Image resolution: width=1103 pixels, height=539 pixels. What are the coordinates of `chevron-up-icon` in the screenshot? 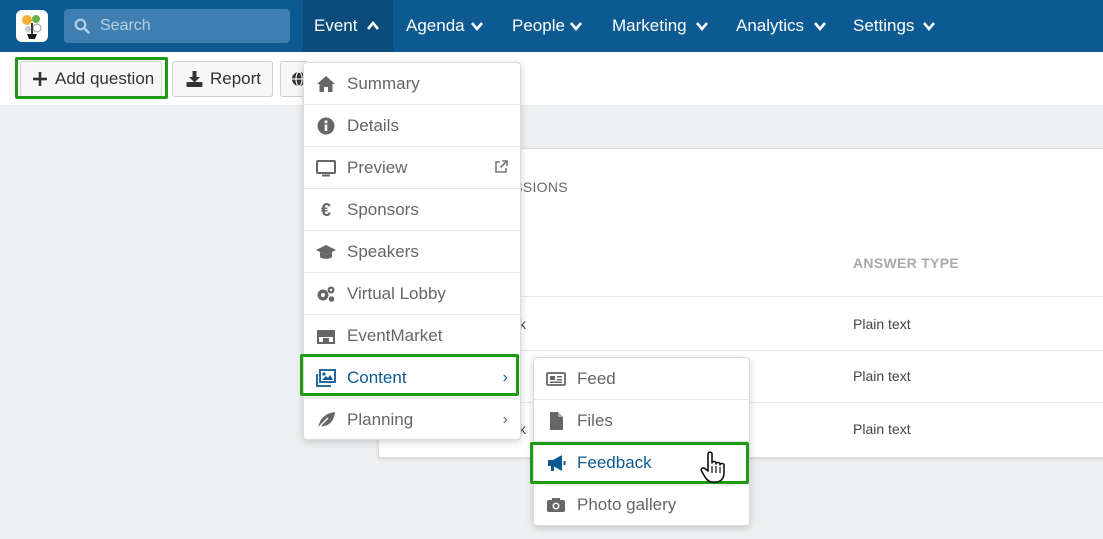 It's located at (373, 25).